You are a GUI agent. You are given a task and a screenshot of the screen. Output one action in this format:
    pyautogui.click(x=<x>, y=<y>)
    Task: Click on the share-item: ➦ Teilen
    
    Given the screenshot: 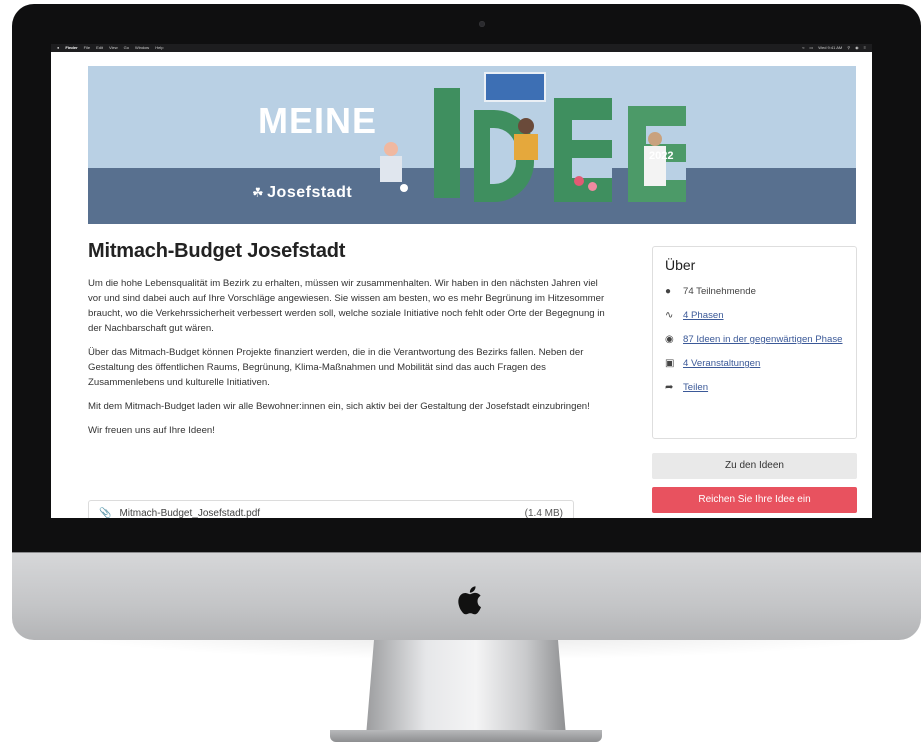 What is the action you would take?
    pyautogui.click(x=754, y=387)
    